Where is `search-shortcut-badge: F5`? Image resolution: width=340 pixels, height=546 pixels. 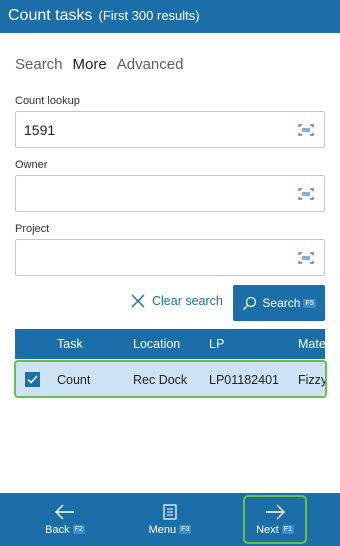
search-shortcut-badge: F5 is located at coordinates (309, 303).